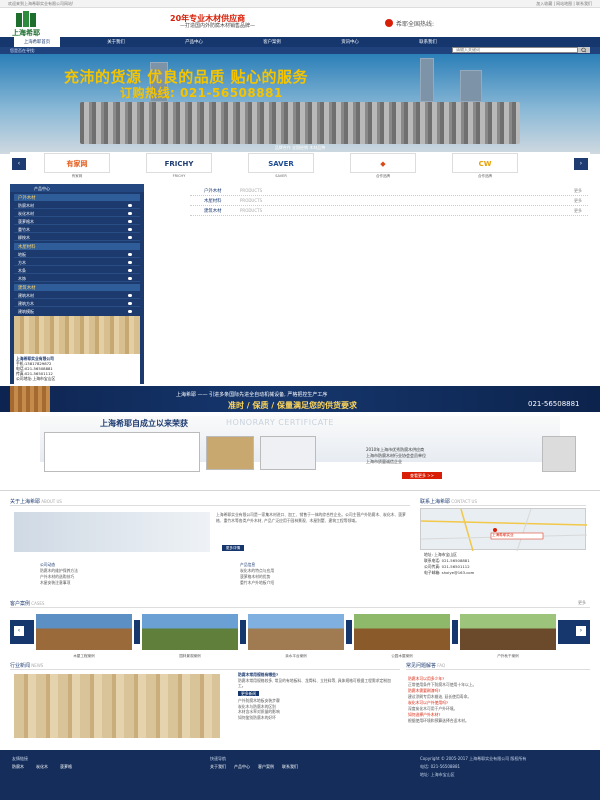 The image size is (600, 800). Describe the element at coordinates (115, 583) in the screenshot. I see `news-item: 木屋安装注意事项` at that location.